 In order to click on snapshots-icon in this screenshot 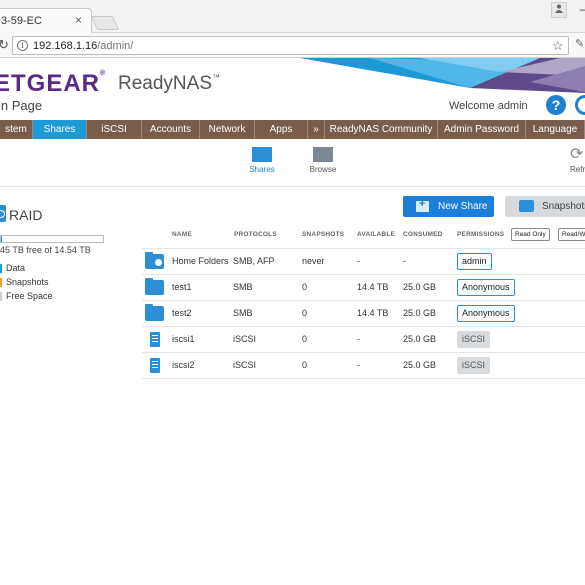, I will do `click(526, 206)`.